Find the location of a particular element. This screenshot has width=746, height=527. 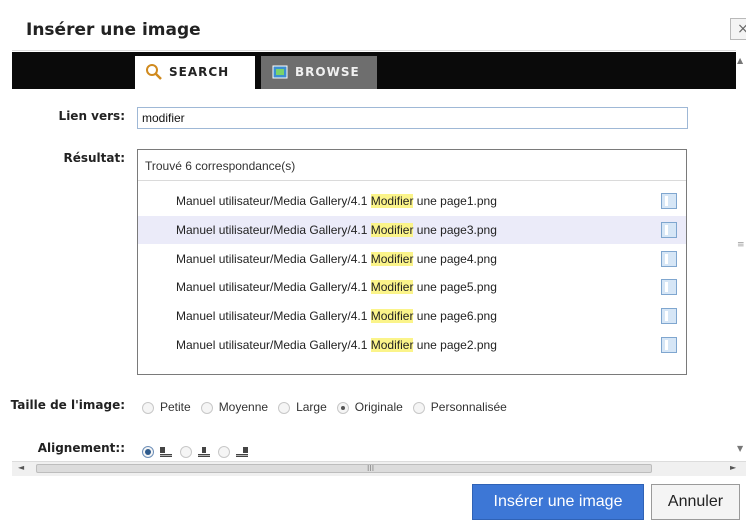

scroll-thumb-grip-icon: III is located at coordinates (371, 468).